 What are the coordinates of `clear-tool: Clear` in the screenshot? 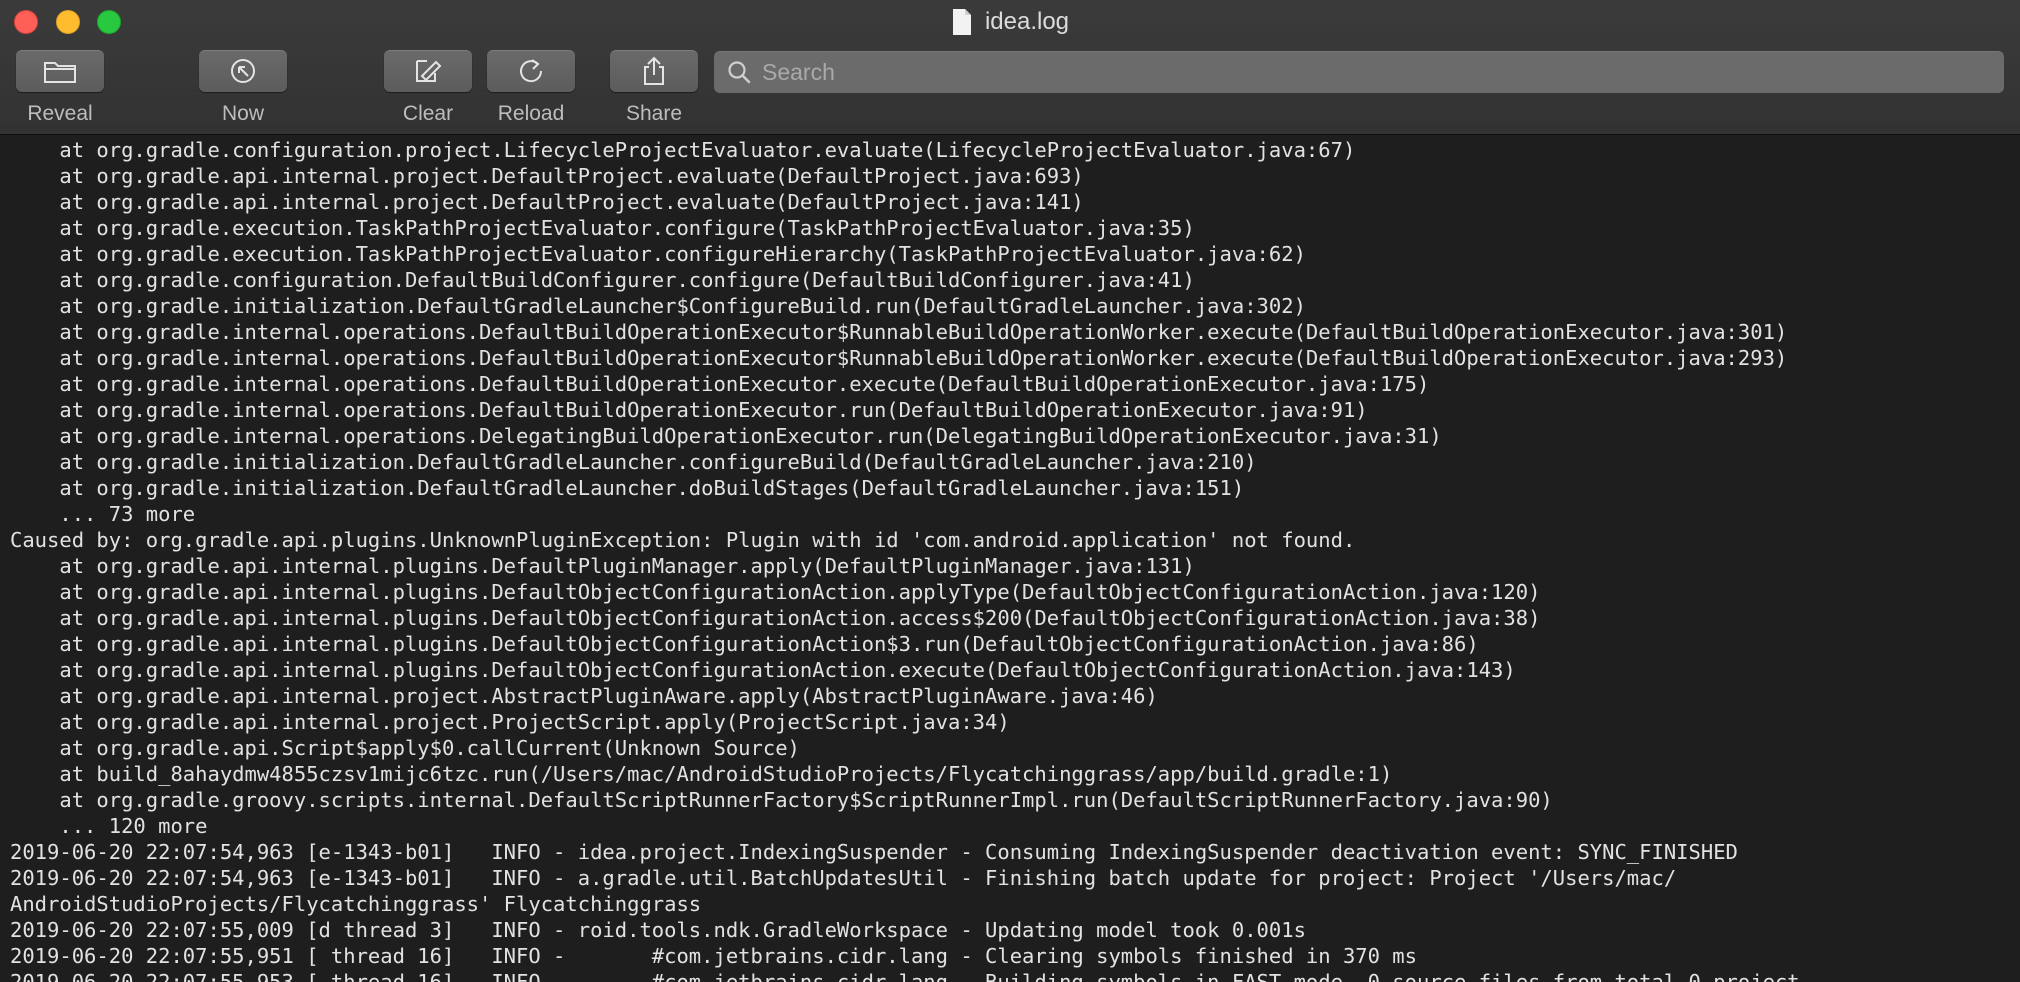 It's located at (428, 88).